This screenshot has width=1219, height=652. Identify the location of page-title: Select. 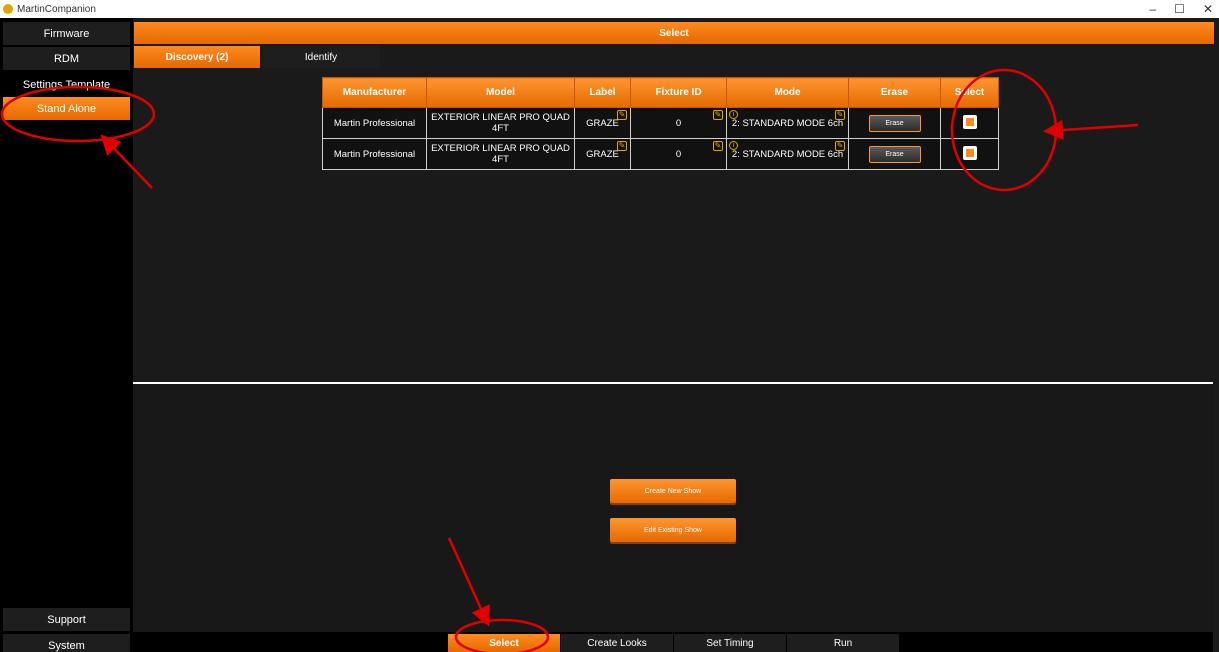
(674, 33).